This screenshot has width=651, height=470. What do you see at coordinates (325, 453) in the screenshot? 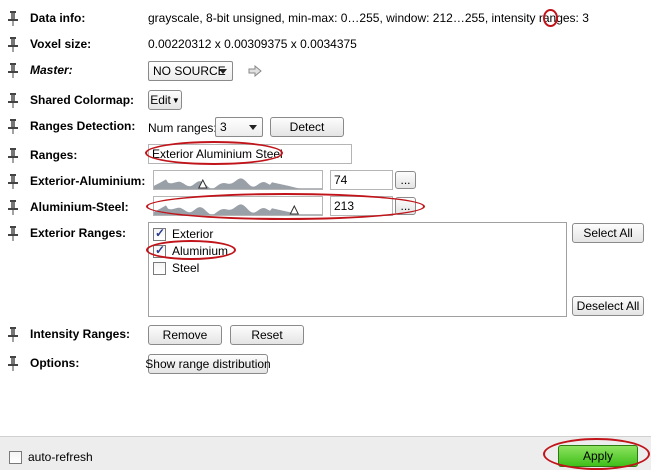
I see `bottom-bar: auto-refresh` at bounding box center [325, 453].